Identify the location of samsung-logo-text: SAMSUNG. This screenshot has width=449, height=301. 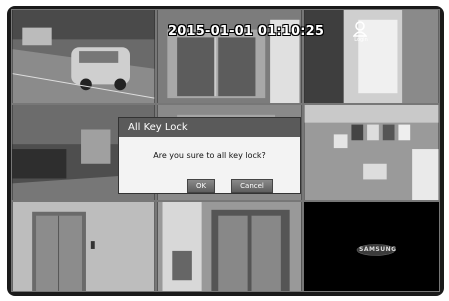
(378, 249).